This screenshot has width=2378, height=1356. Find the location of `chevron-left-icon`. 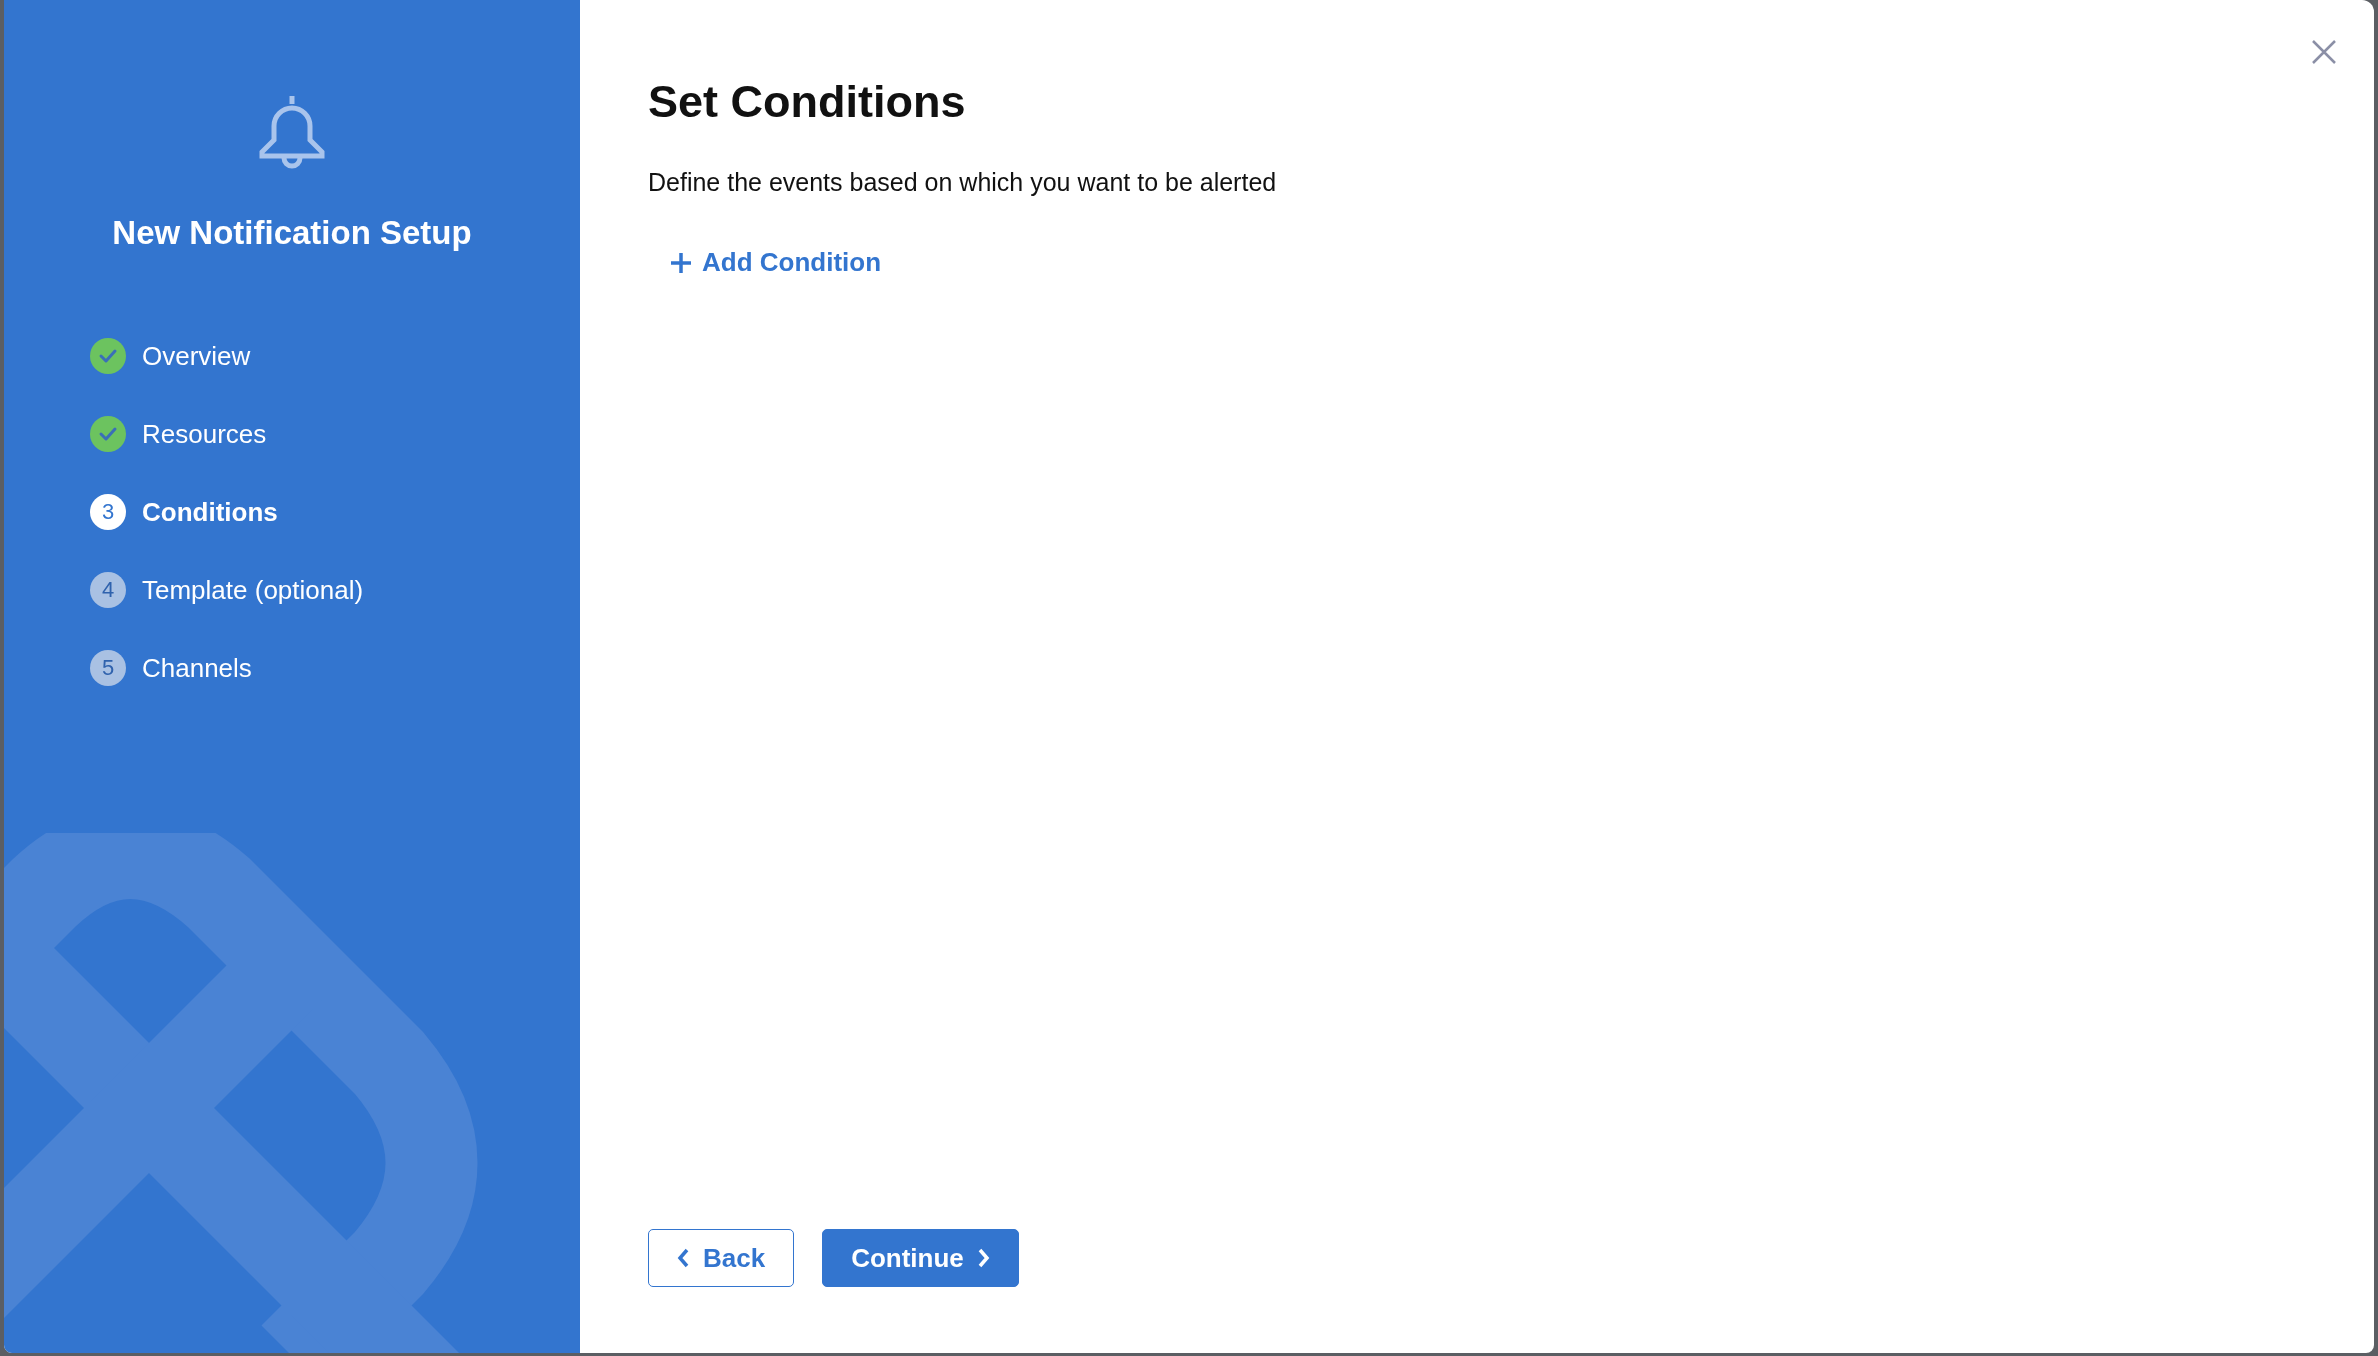

chevron-left-icon is located at coordinates (683, 1258).